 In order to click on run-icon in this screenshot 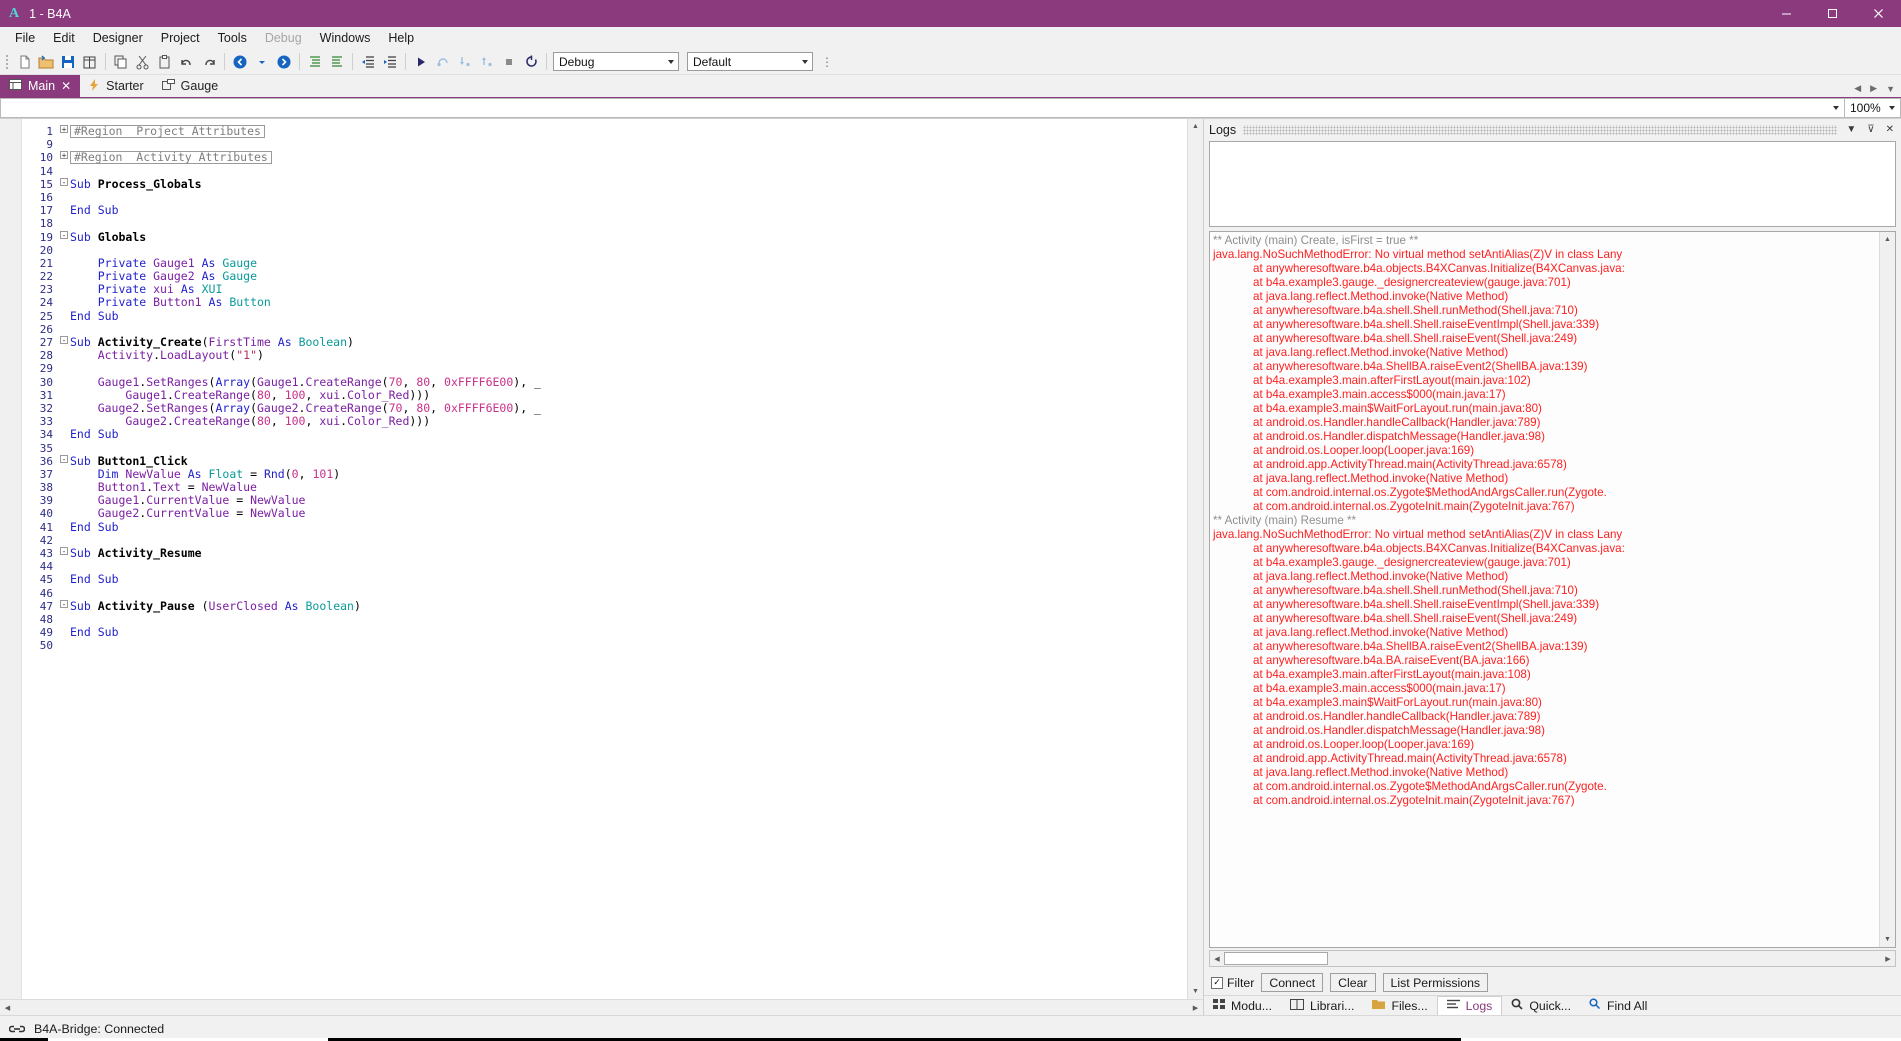, I will do `click(421, 62)`.